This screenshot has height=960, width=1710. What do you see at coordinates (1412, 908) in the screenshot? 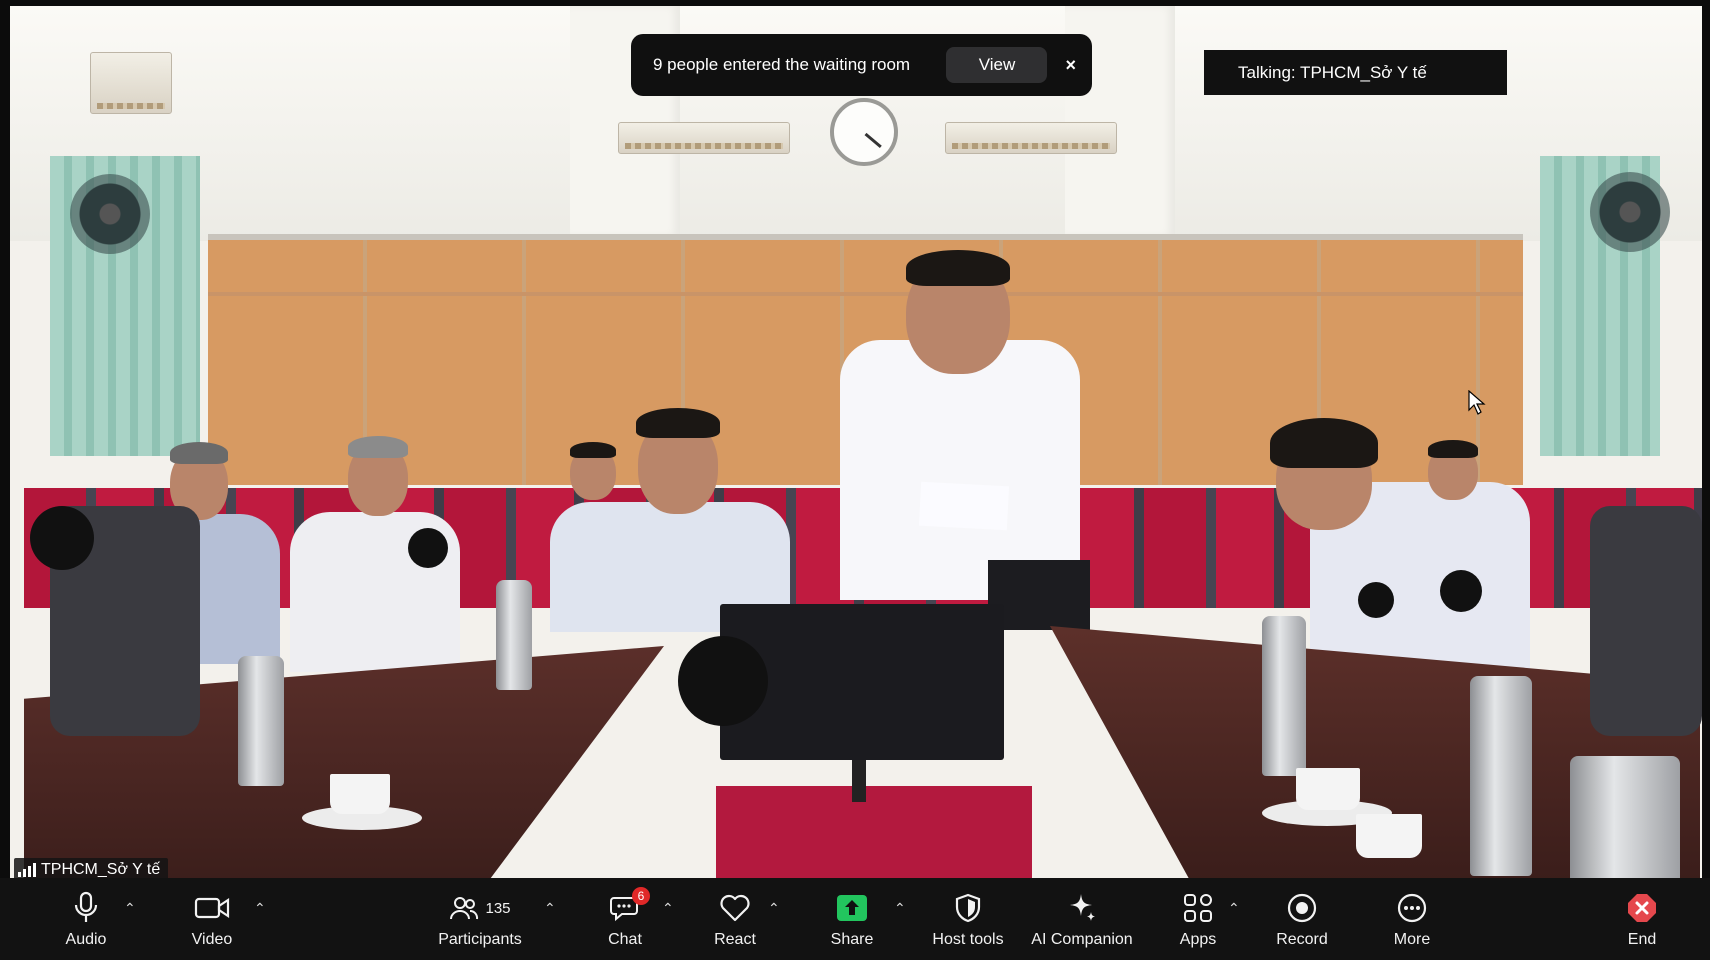
I see `more-icon` at bounding box center [1412, 908].